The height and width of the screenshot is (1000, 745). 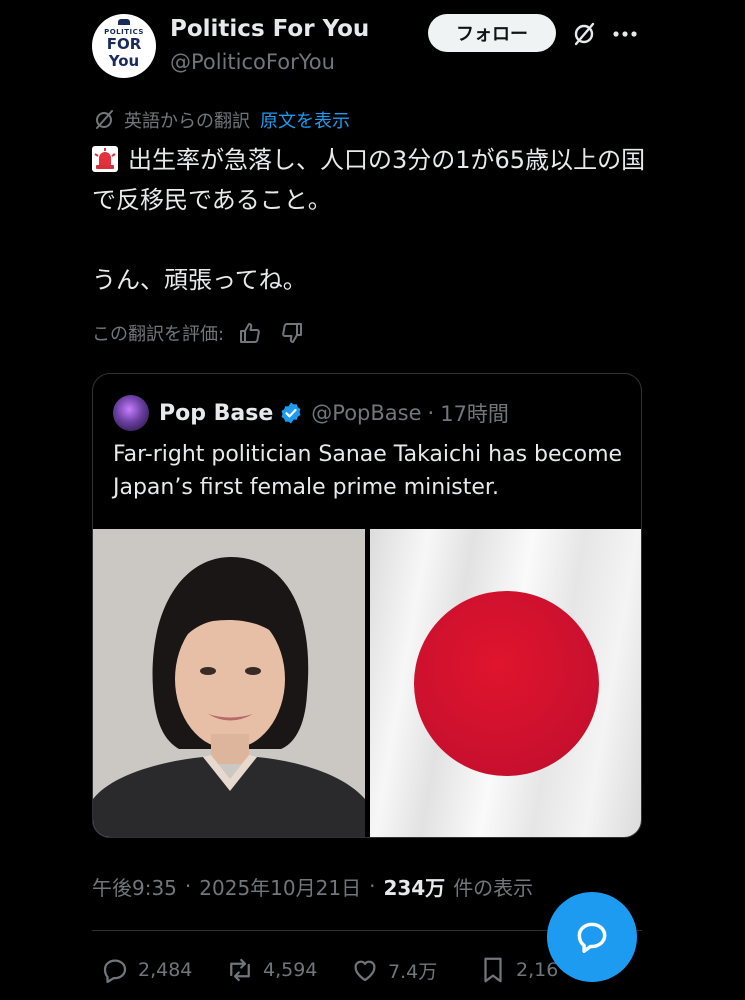 I want to click on avatar-text-line1: FOR, so click(x=124, y=44).